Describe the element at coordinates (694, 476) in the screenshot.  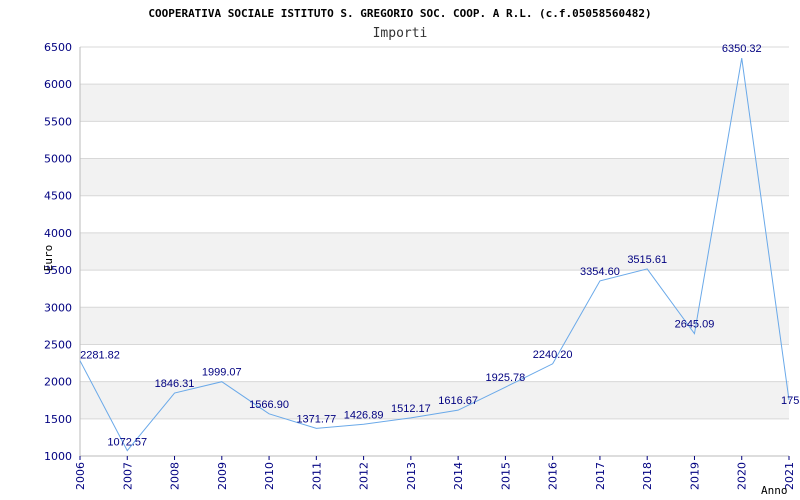
I see `x-tick-label: 2019` at that location.